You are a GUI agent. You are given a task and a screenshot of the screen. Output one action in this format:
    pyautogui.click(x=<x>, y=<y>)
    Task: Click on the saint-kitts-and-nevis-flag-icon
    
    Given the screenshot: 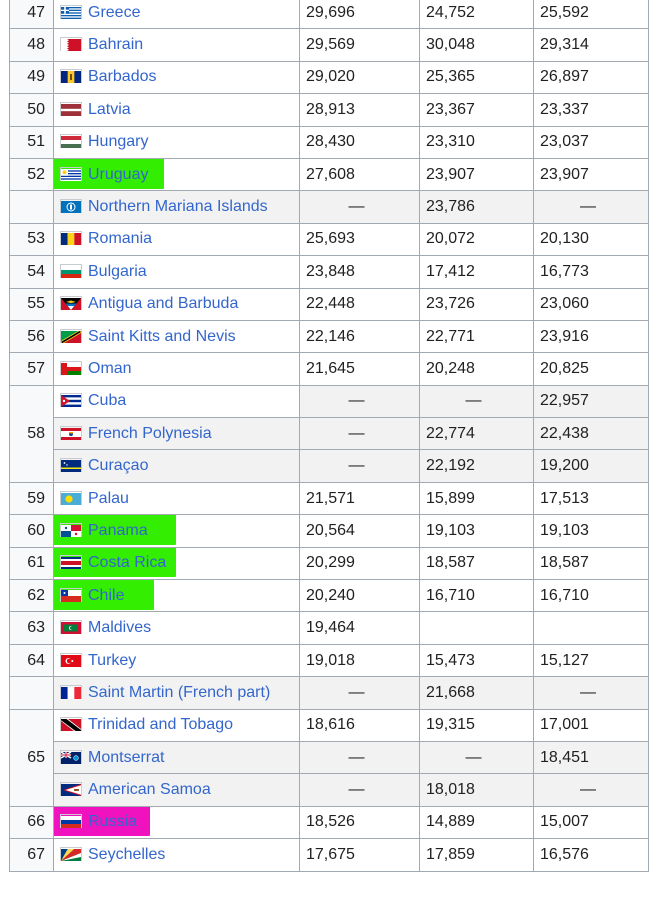 What is the action you would take?
    pyautogui.click(x=71, y=335)
    